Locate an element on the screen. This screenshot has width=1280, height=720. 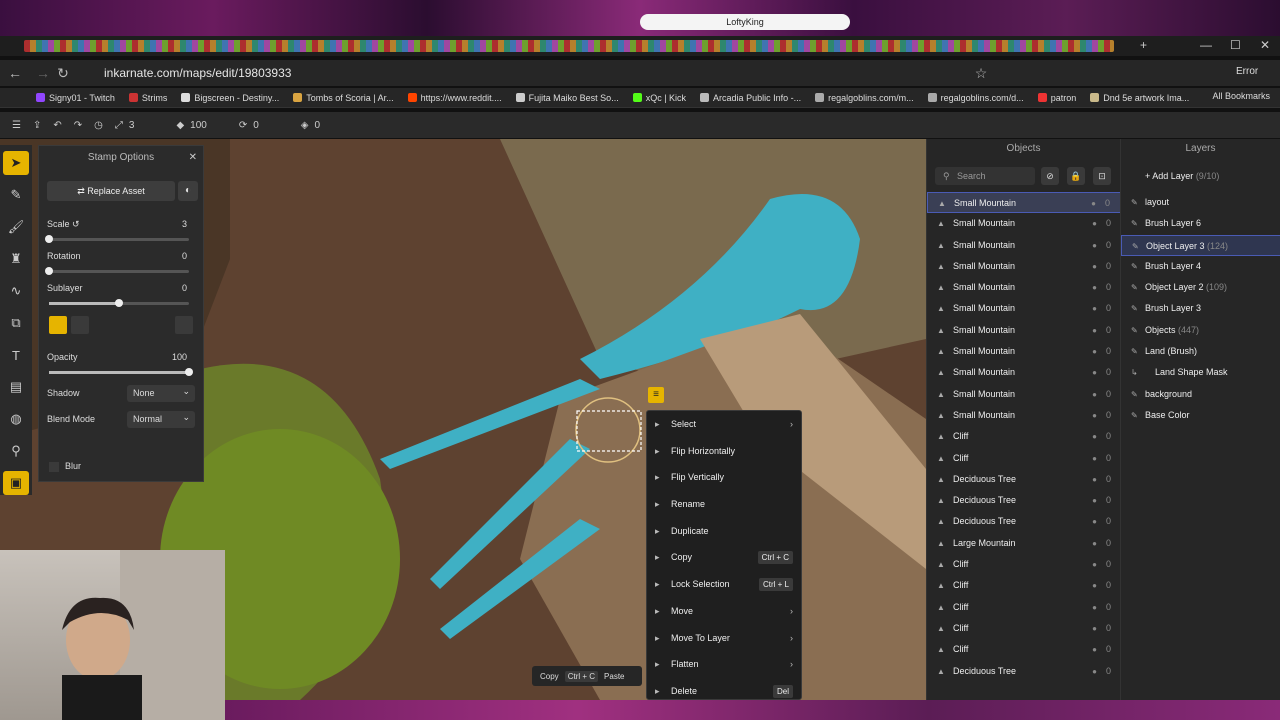
sublayer-below-button is located at coordinates (80, 325).